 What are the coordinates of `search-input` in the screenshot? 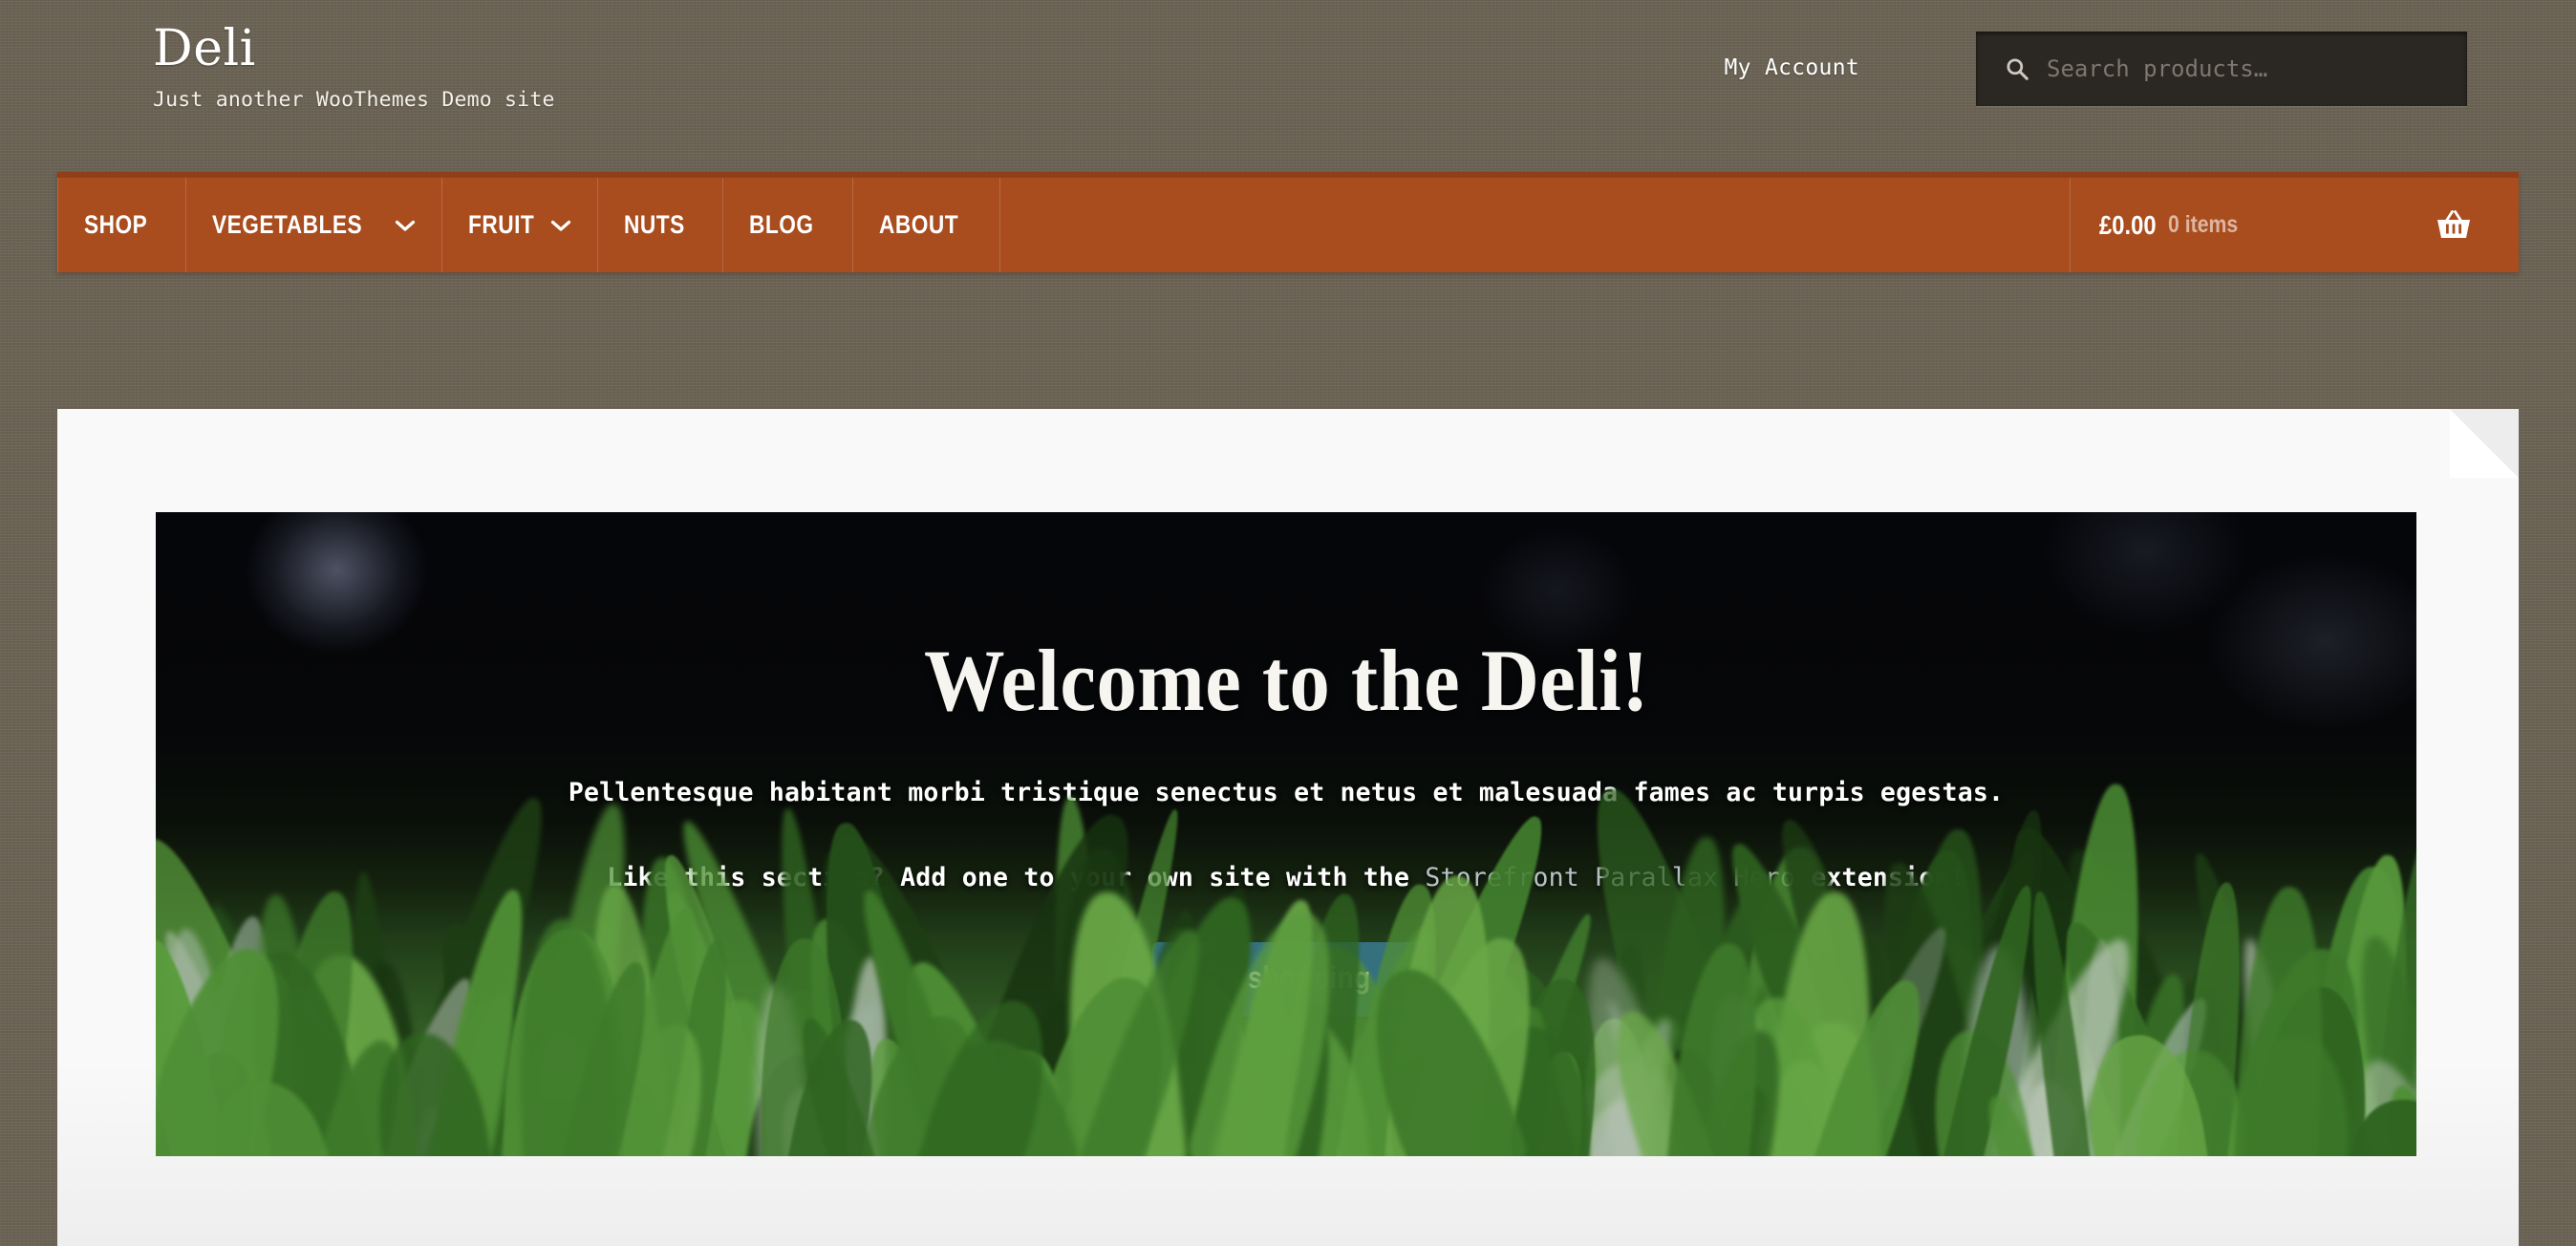 It's located at (2221, 69).